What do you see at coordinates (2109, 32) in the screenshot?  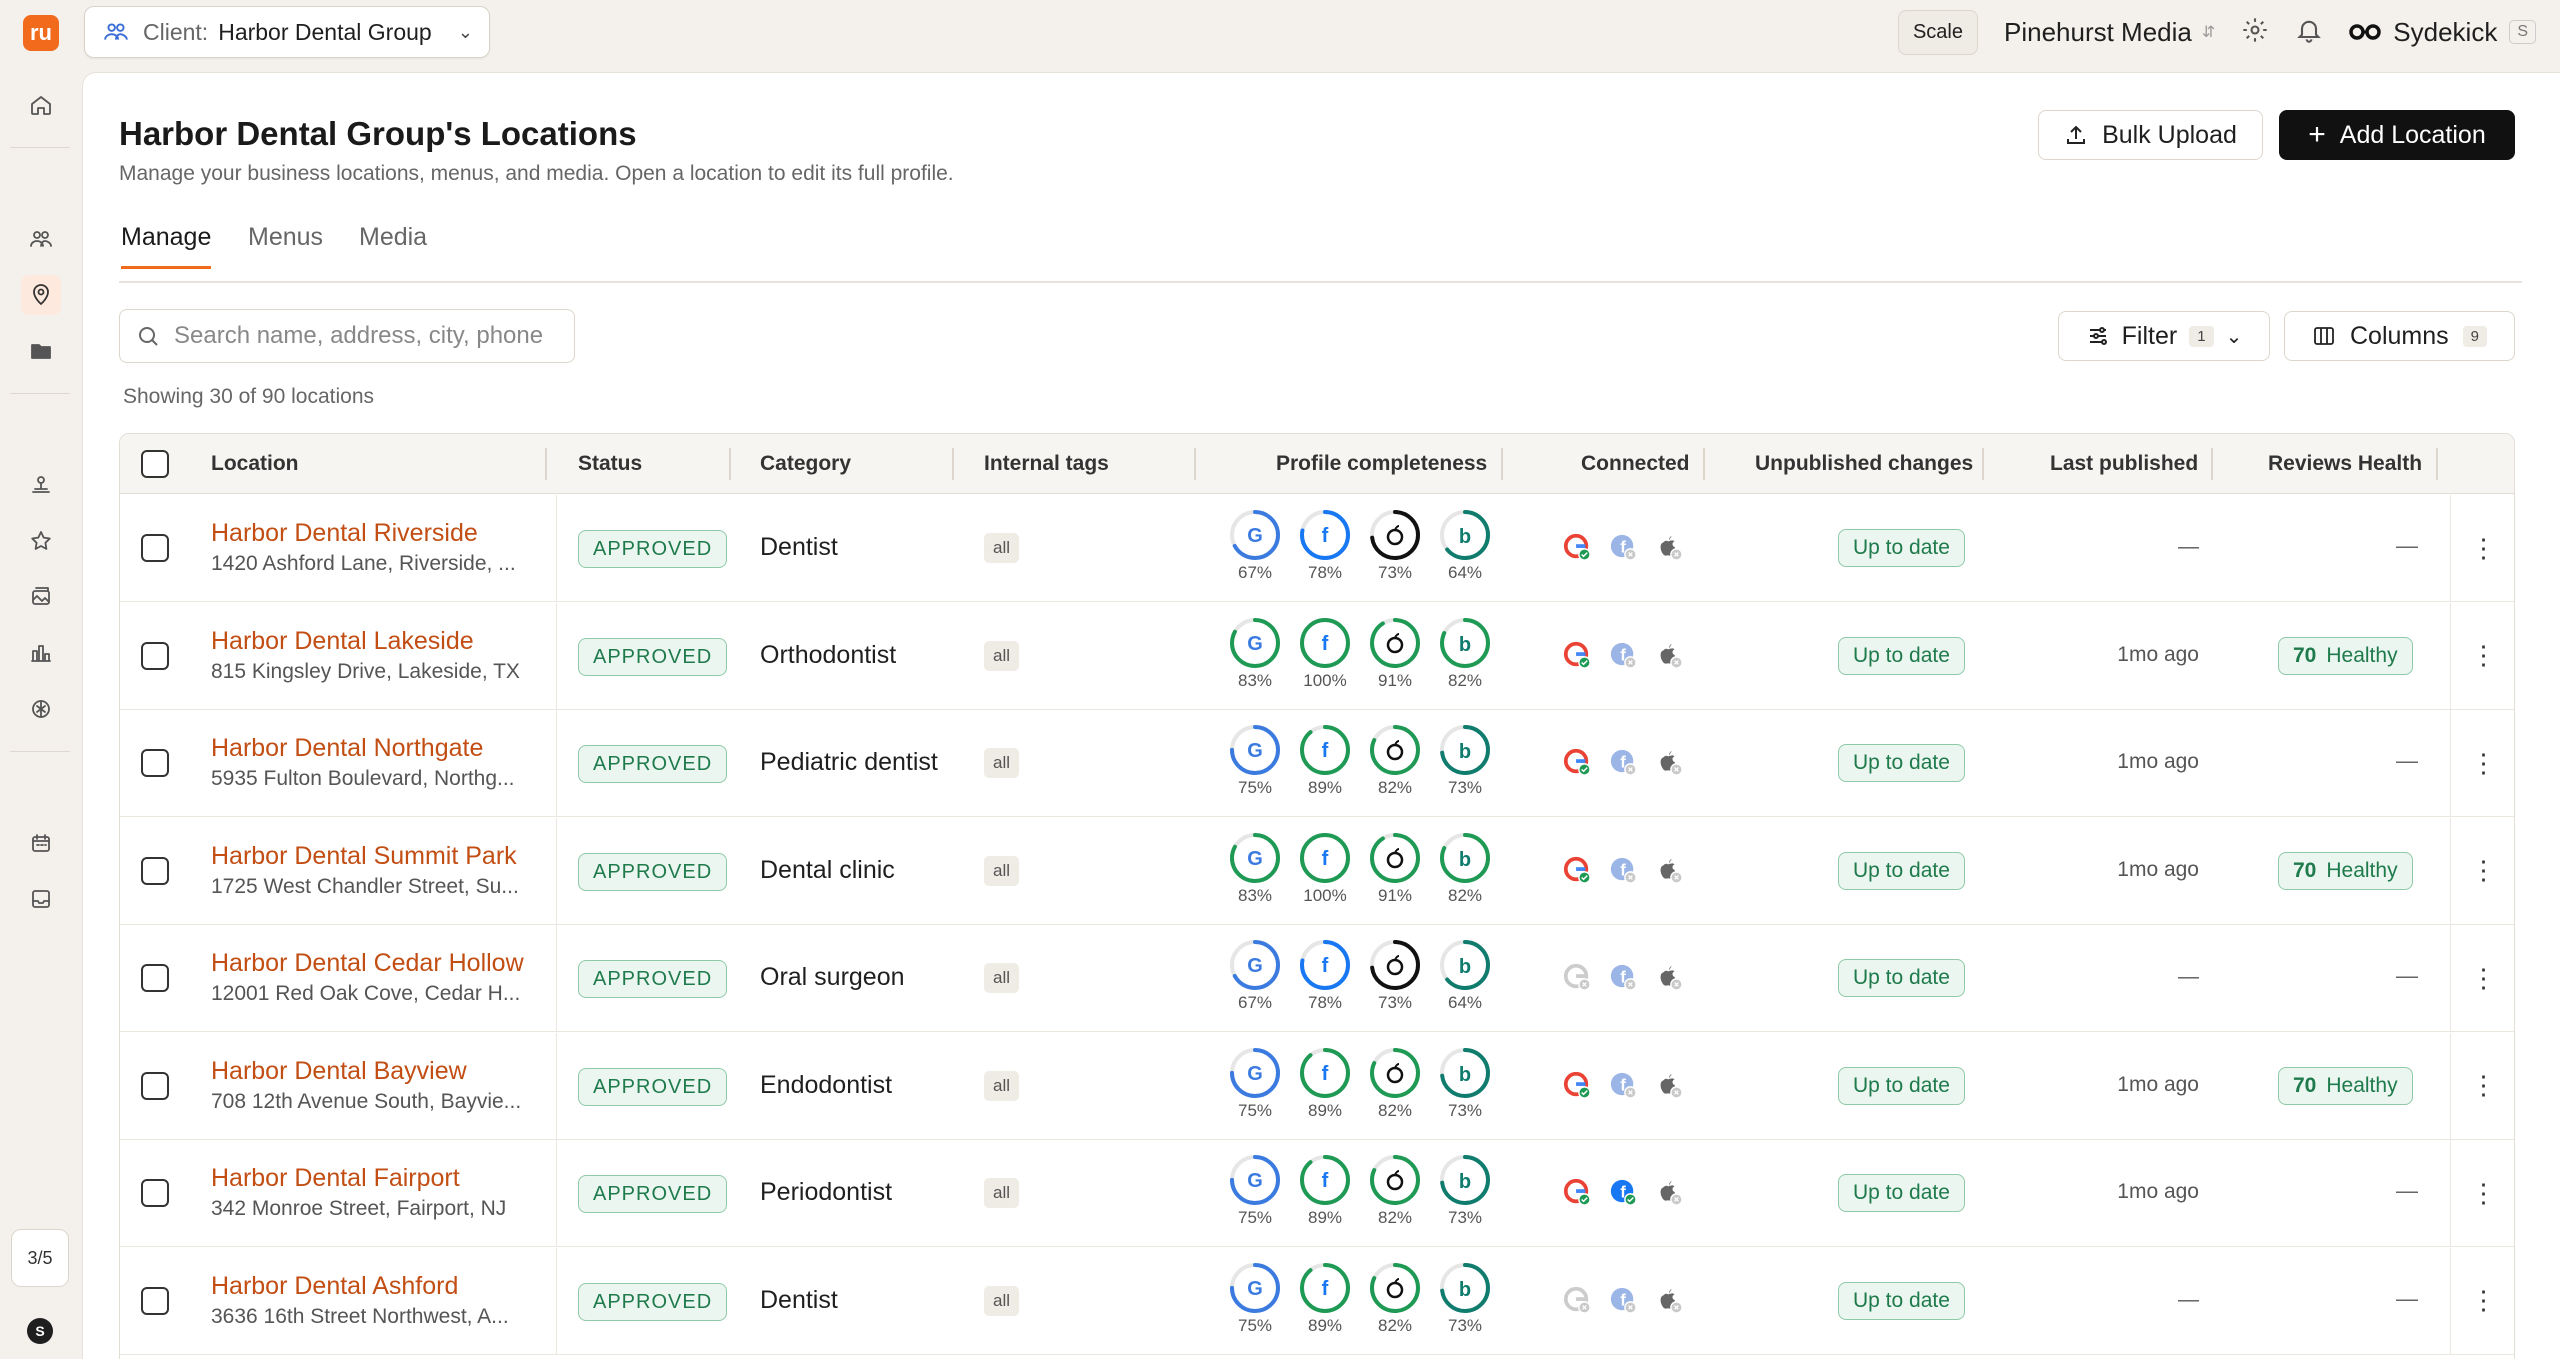 I see `org-switcher: Pinehurst Media ⇵` at bounding box center [2109, 32].